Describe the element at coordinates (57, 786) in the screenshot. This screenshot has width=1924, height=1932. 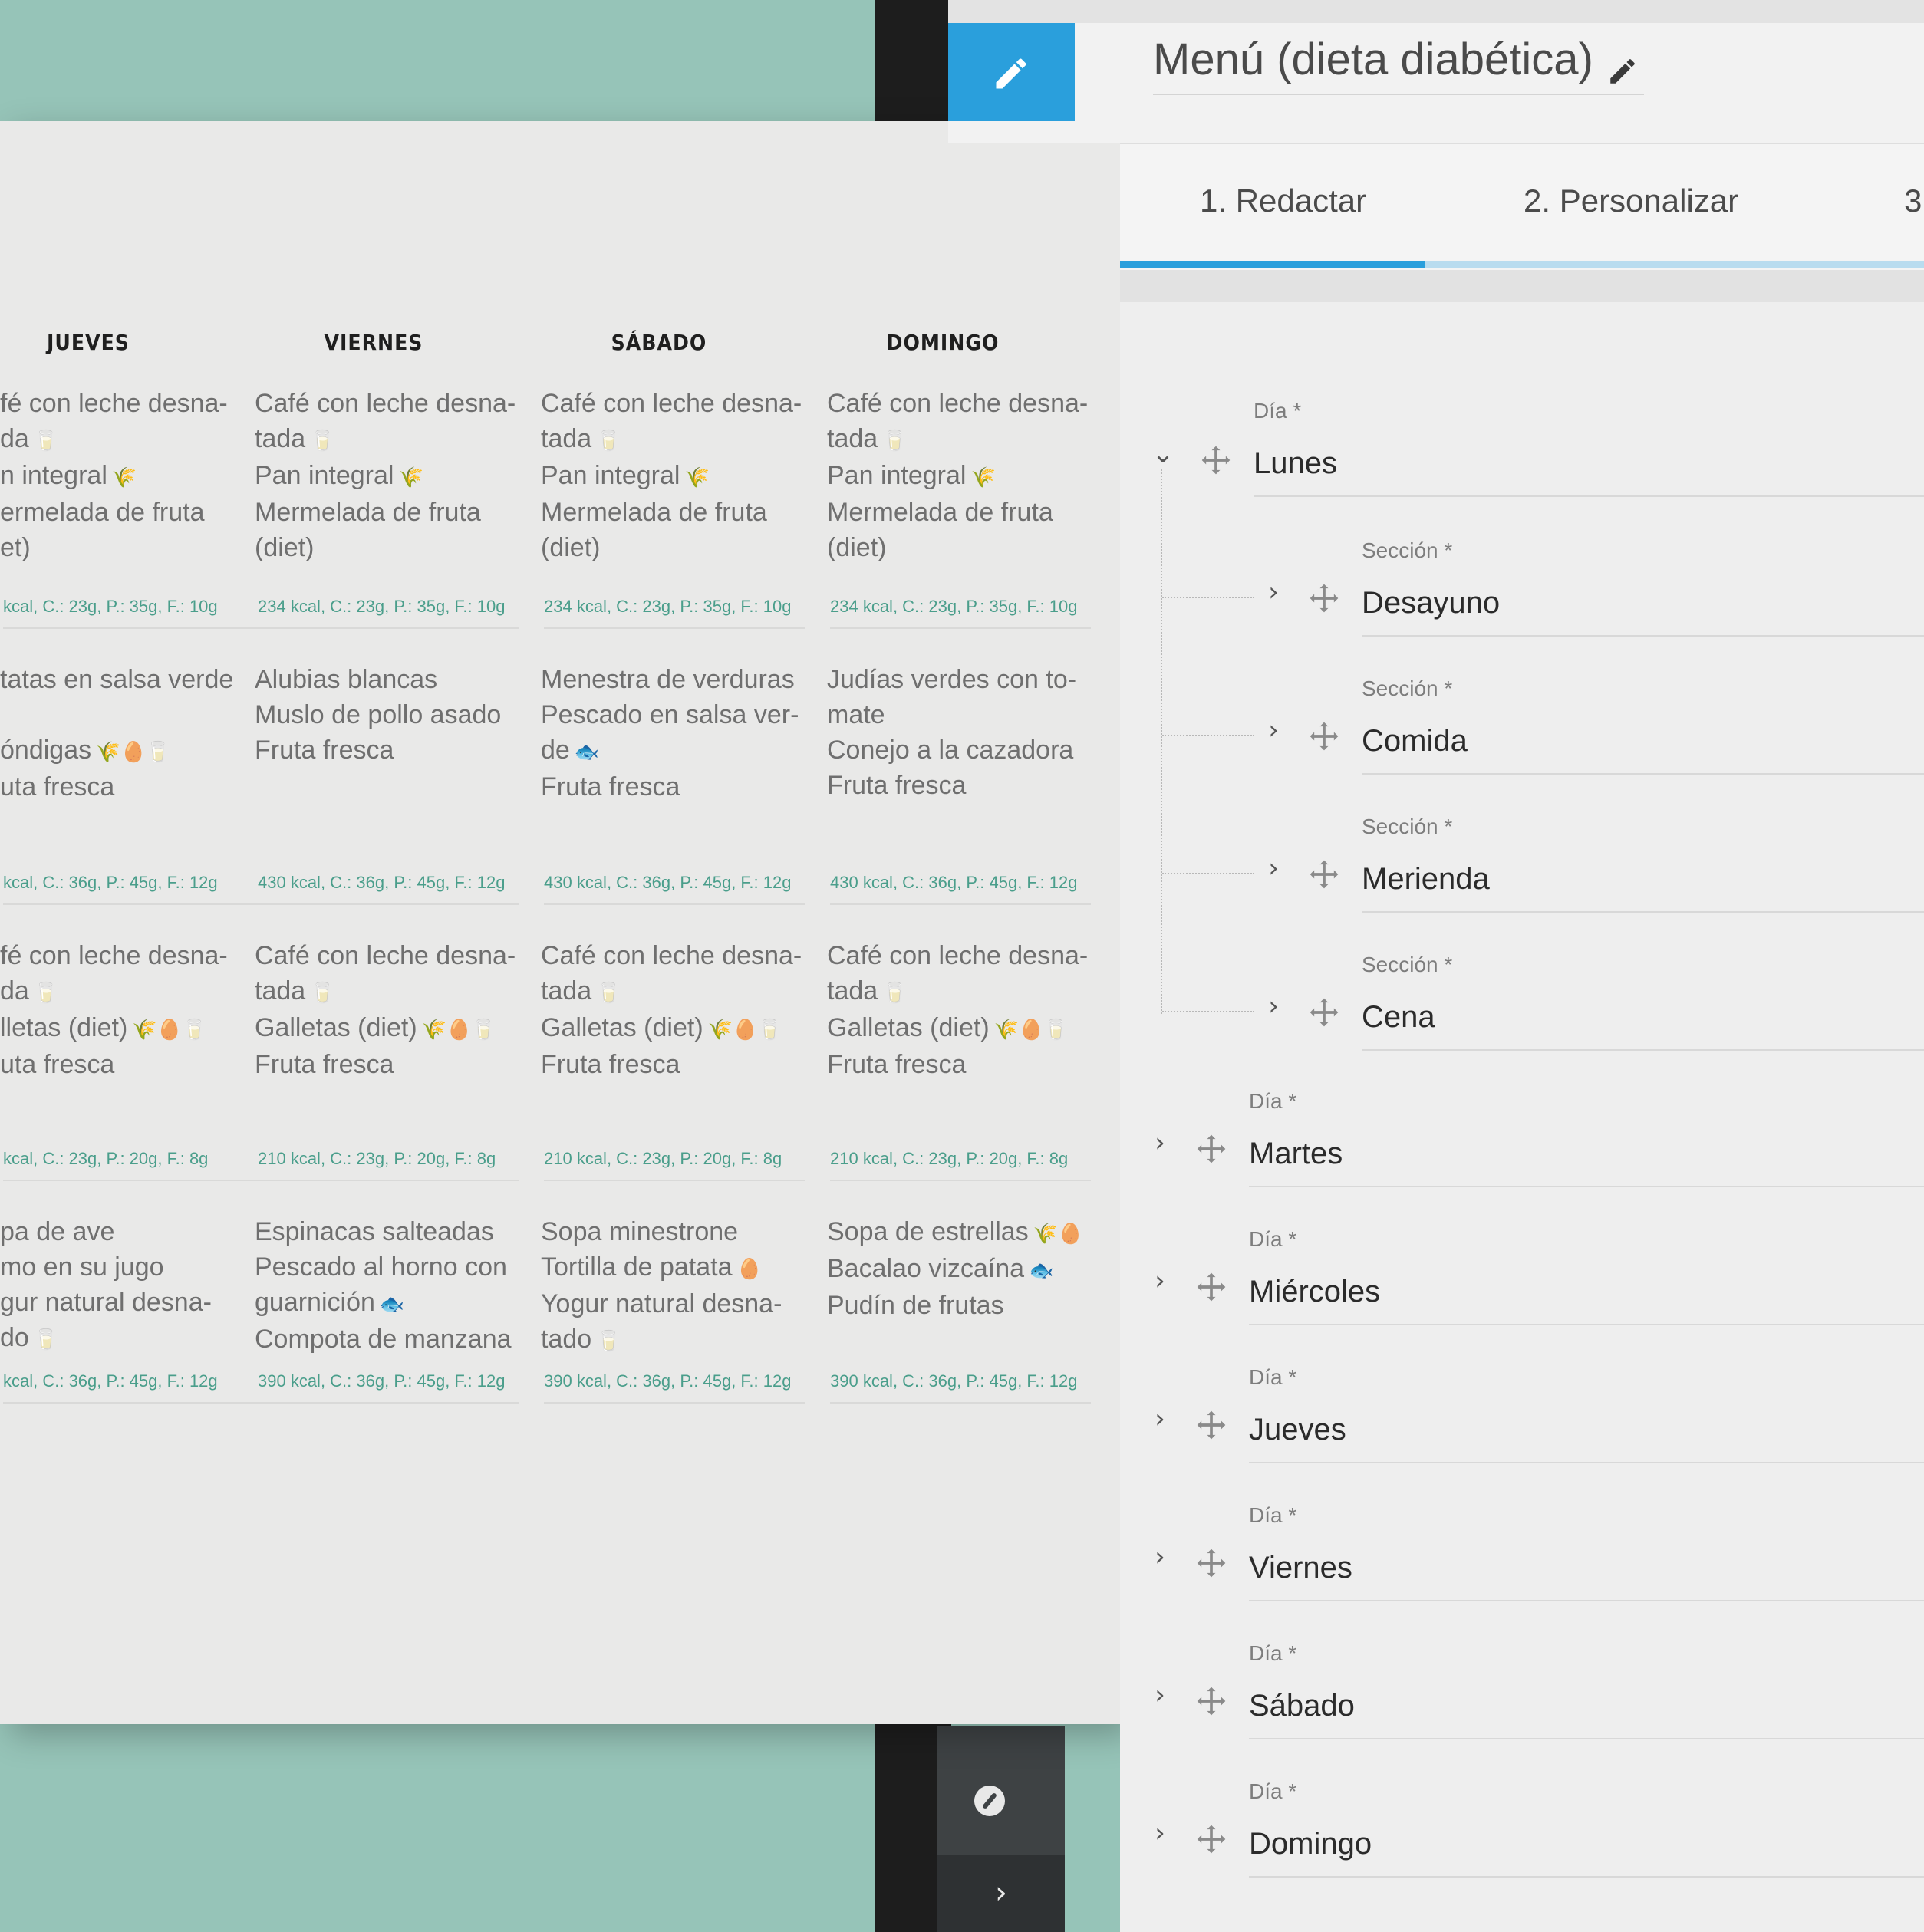
I see `meal-text: uta fresca` at that location.